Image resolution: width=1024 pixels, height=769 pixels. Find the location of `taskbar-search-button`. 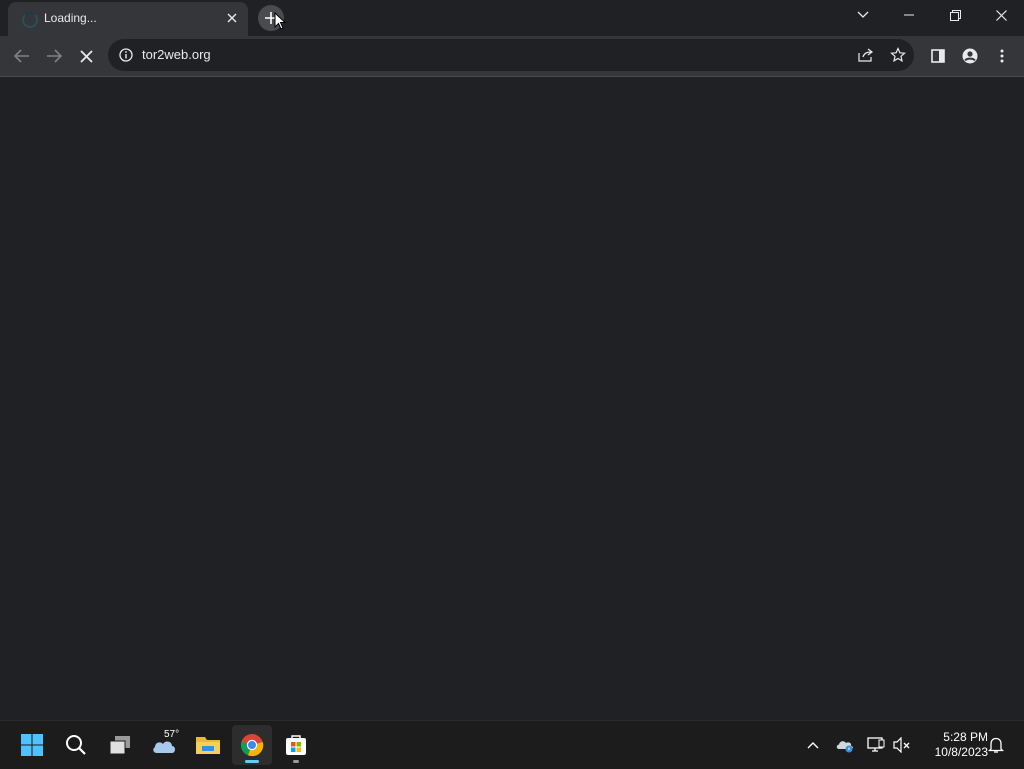

taskbar-search-button is located at coordinates (76, 745).